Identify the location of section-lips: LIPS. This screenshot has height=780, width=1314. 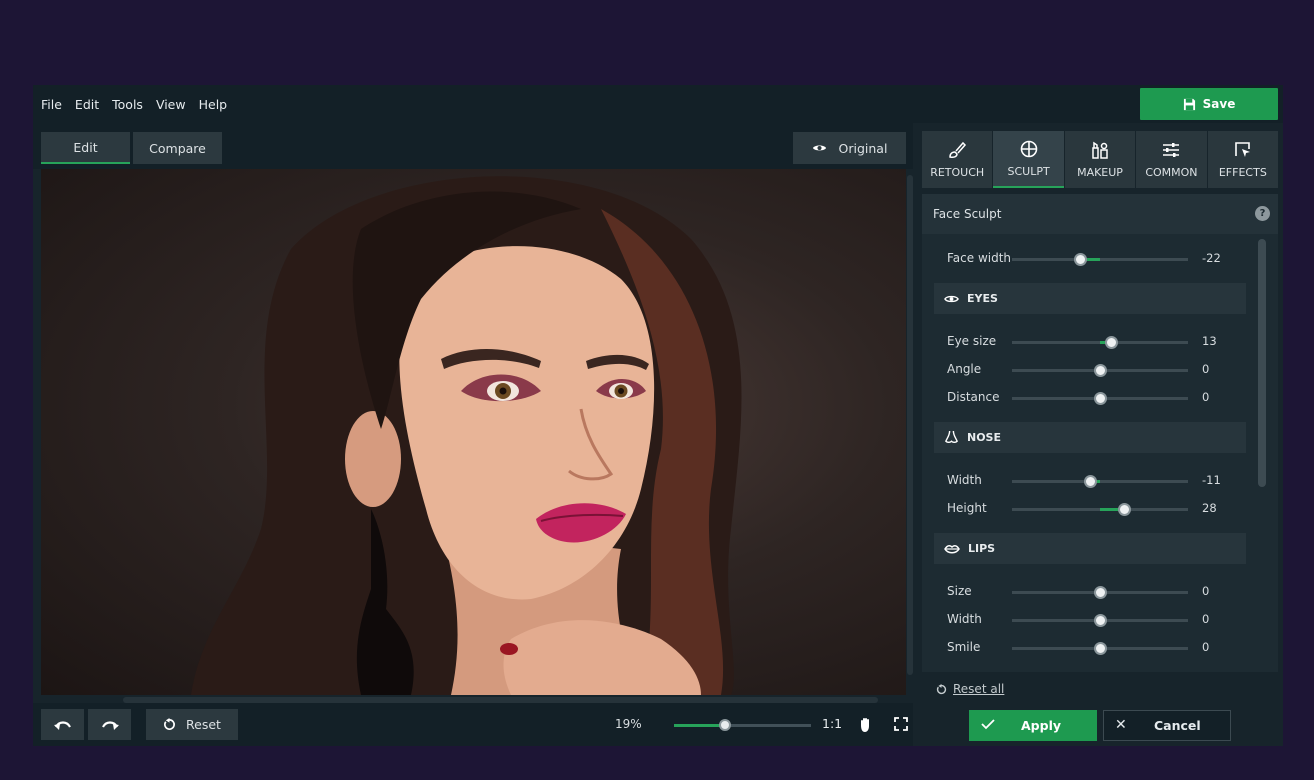
(1090, 548).